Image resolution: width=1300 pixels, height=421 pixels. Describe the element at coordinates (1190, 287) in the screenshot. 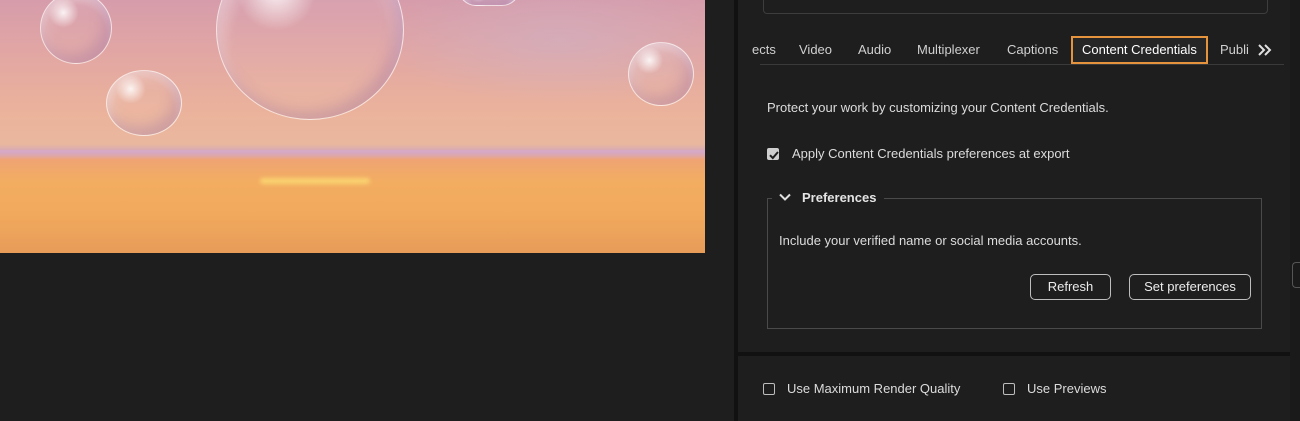

I see `set-preferences-button: Set preferences` at that location.